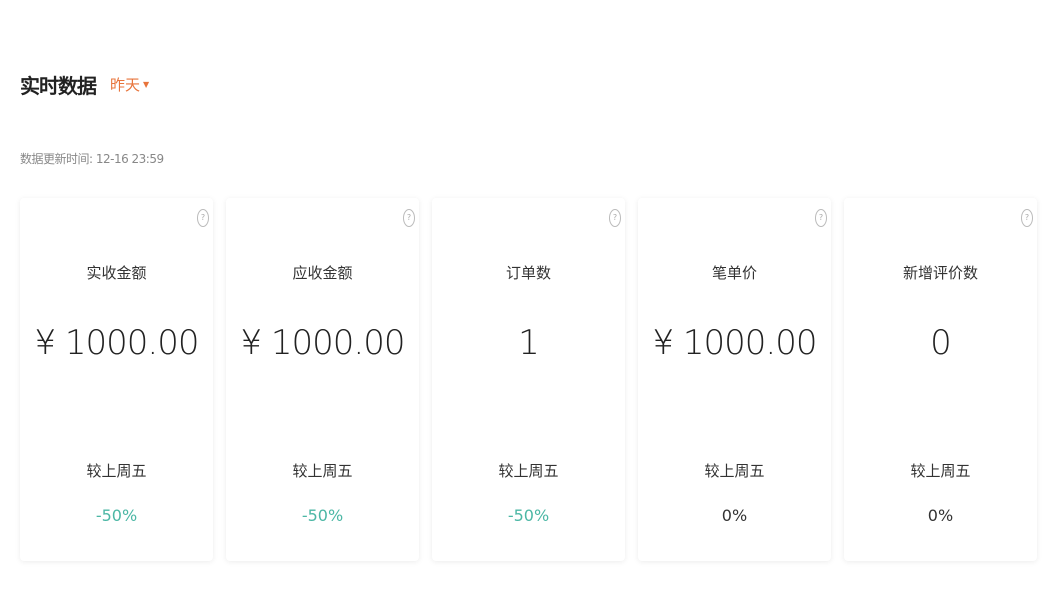 This screenshot has width=1043, height=605. What do you see at coordinates (734, 273) in the screenshot?
I see `metric-label: 笔单价` at bounding box center [734, 273].